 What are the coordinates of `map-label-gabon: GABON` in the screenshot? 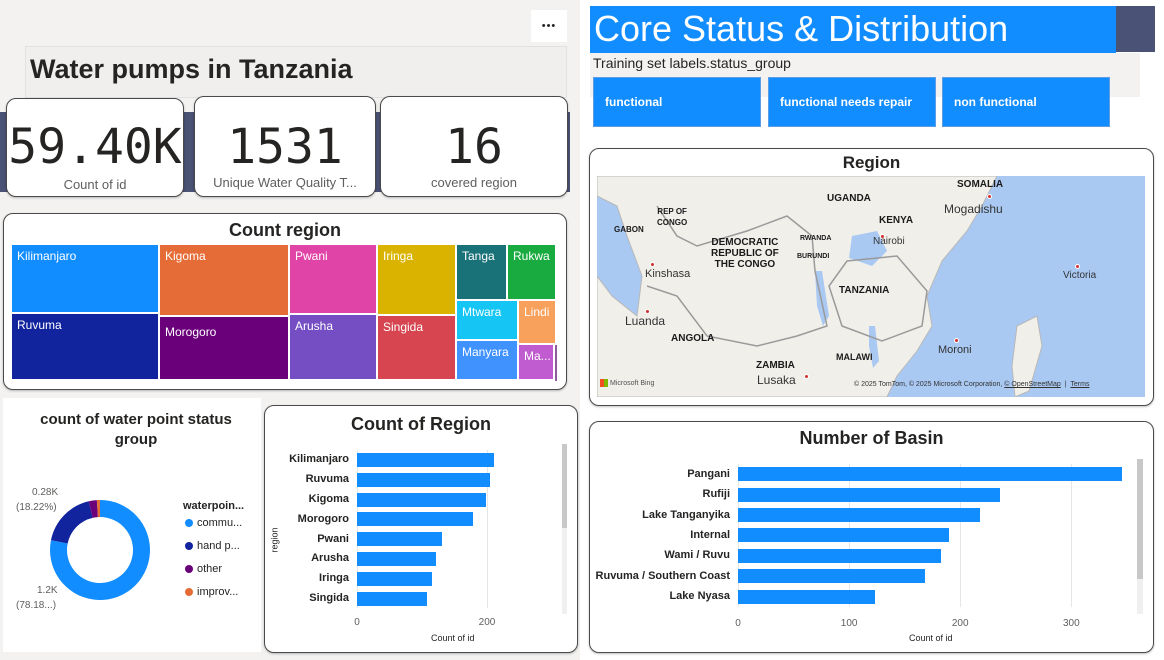 It's located at (629, 229).